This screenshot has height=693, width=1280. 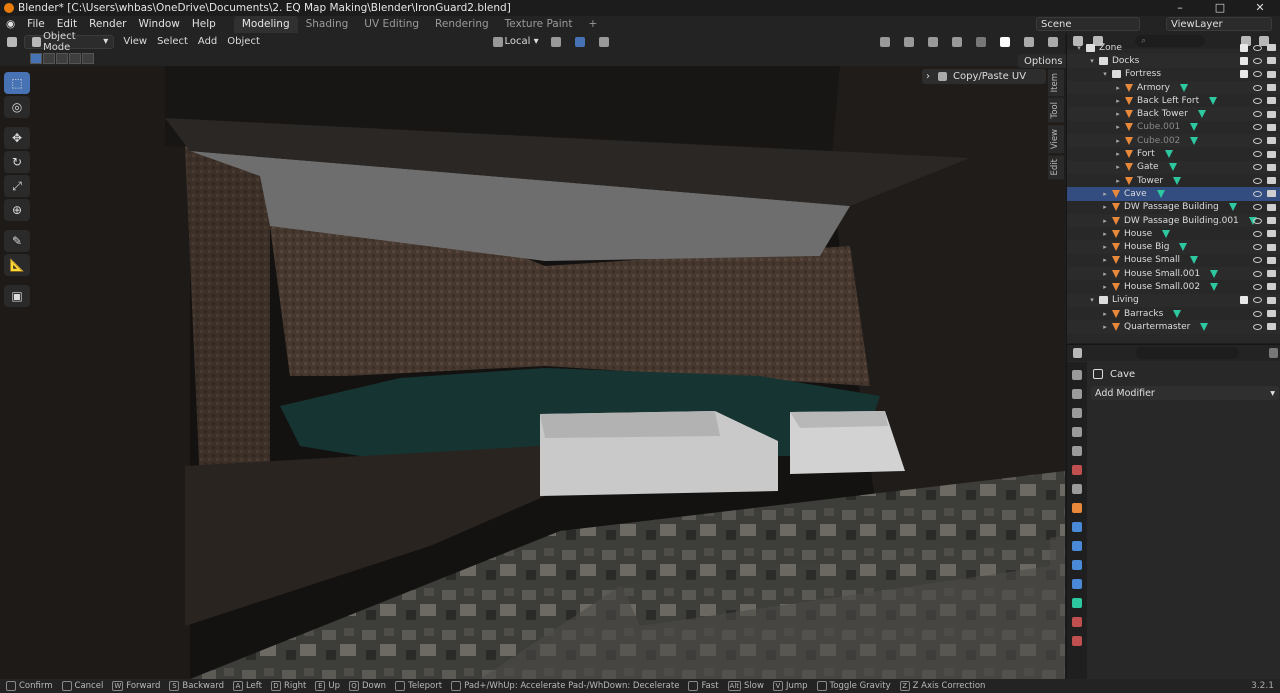 I want to click on shading-material-icon, so click(x=1029, y=42).